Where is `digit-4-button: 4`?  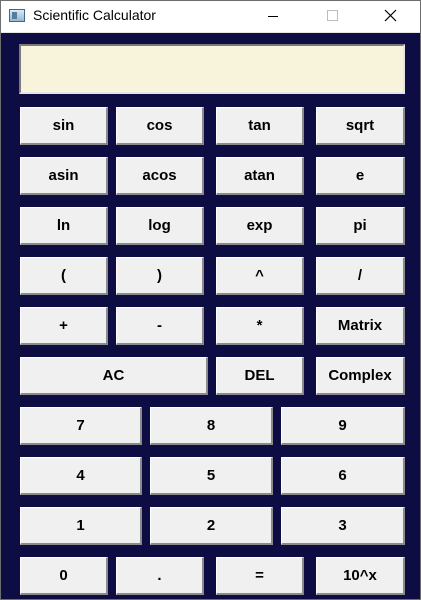
digit-4-button: 4 is located at coordinates (81, 476).